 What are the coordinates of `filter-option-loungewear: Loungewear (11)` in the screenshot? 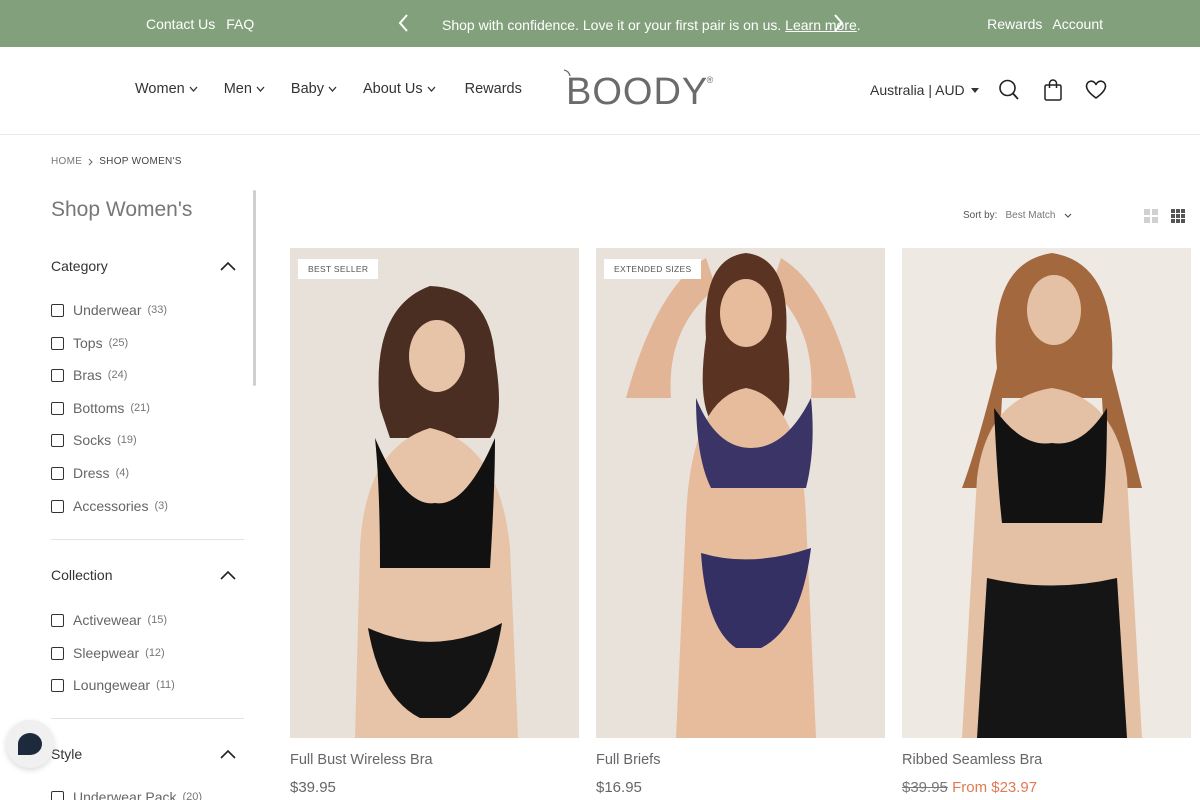 It's located at (113, 685).